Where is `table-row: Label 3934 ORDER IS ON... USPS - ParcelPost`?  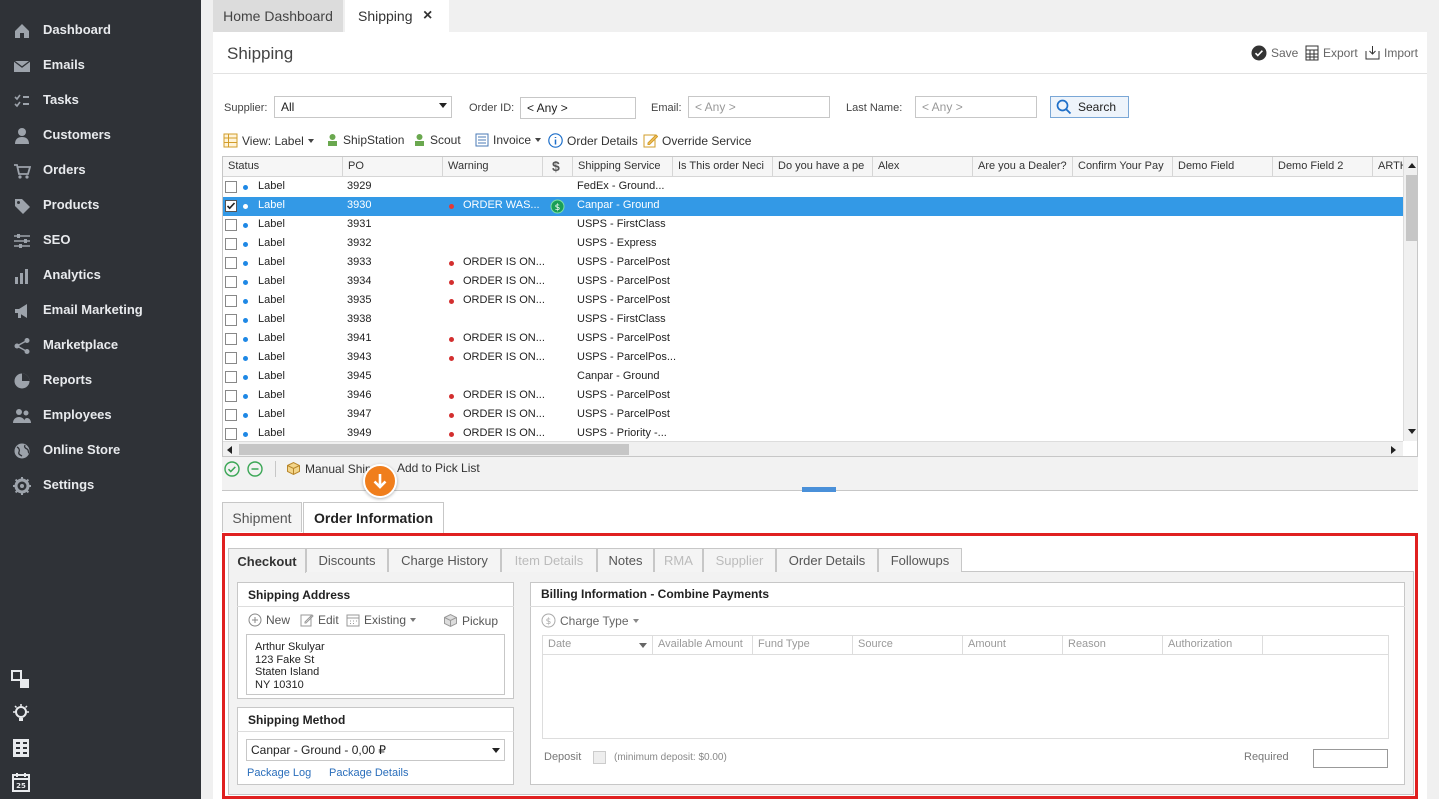
table-row: Label 3934 ORDER IS ON... USPS - ParcelPost is located at coordinates (813, 282).